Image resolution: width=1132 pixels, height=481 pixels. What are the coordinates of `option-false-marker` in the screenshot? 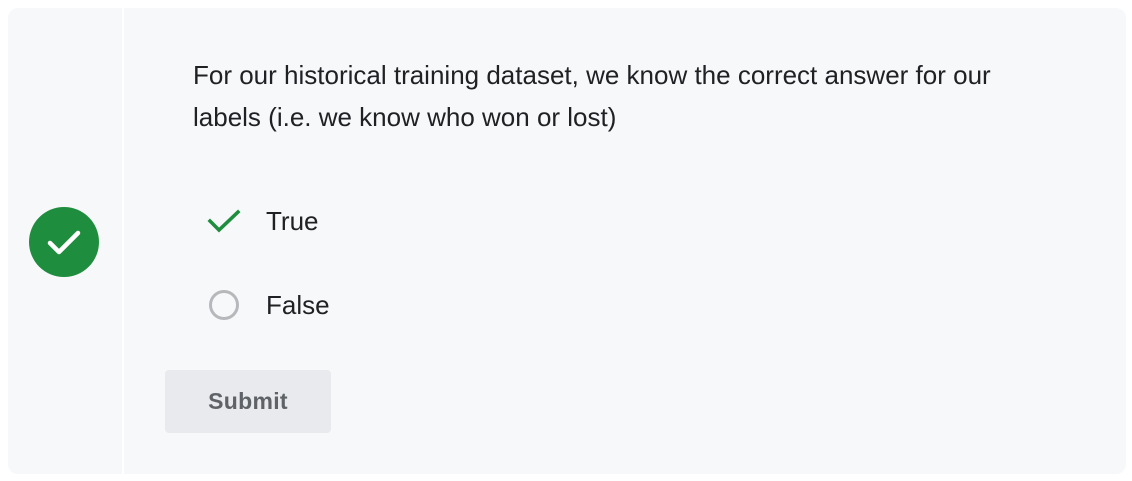 It's located at (224, 305).